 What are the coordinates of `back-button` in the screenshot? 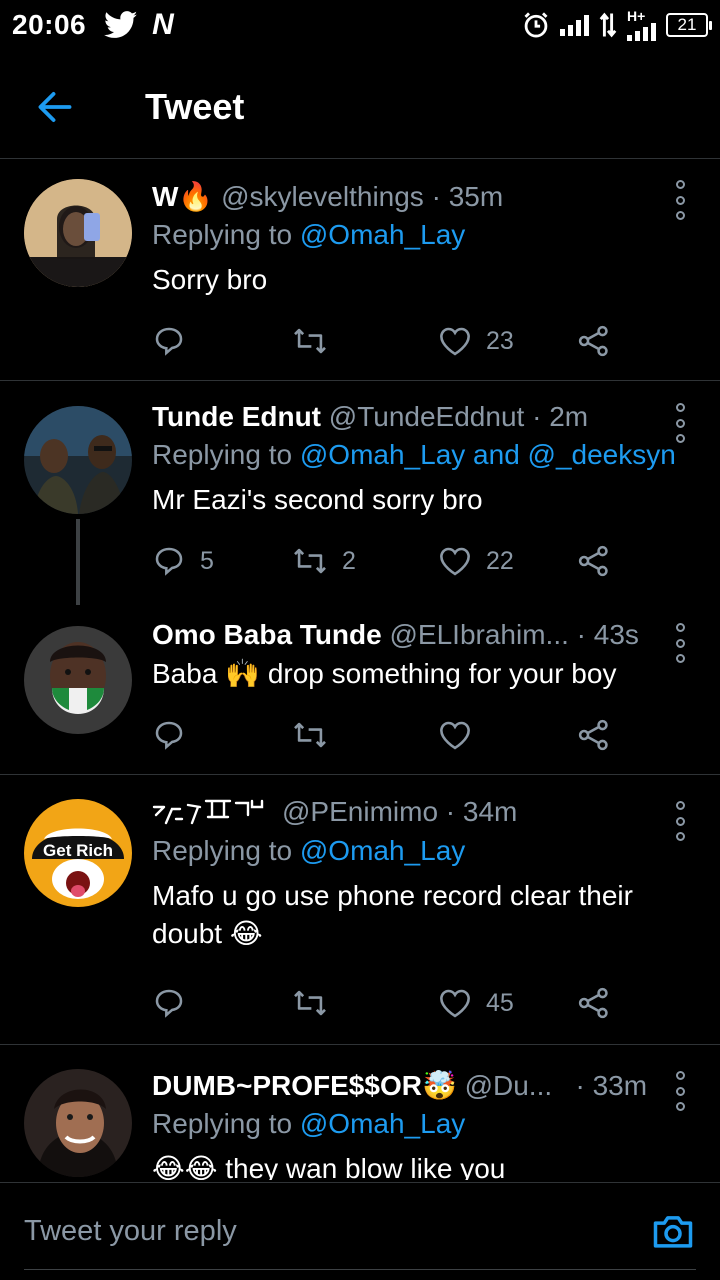 It's located at (55, 106).